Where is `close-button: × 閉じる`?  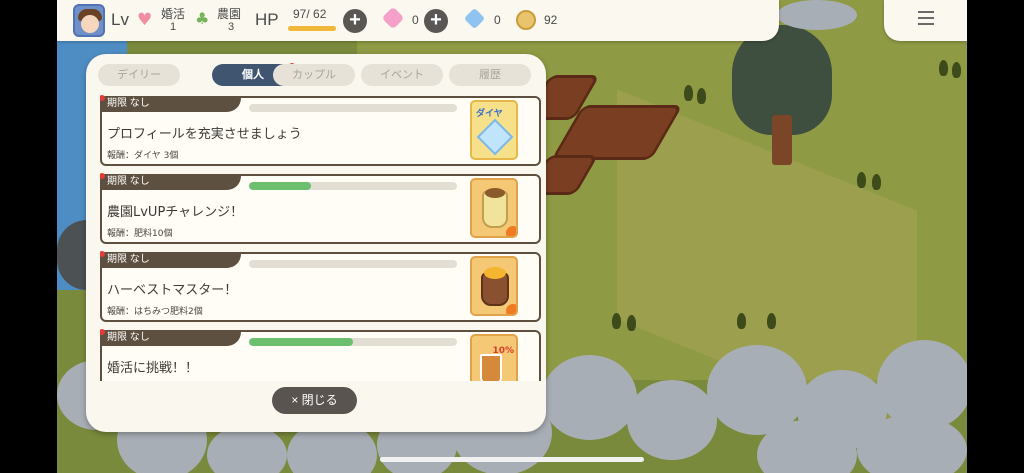
close-button: × 閉じる is located at coordinates (314, 400).